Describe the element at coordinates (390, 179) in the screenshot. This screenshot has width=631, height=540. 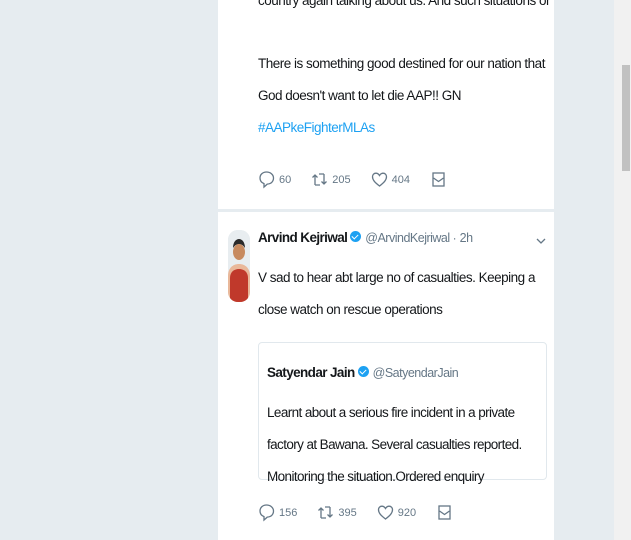
I see `like-button: 404` at that location.